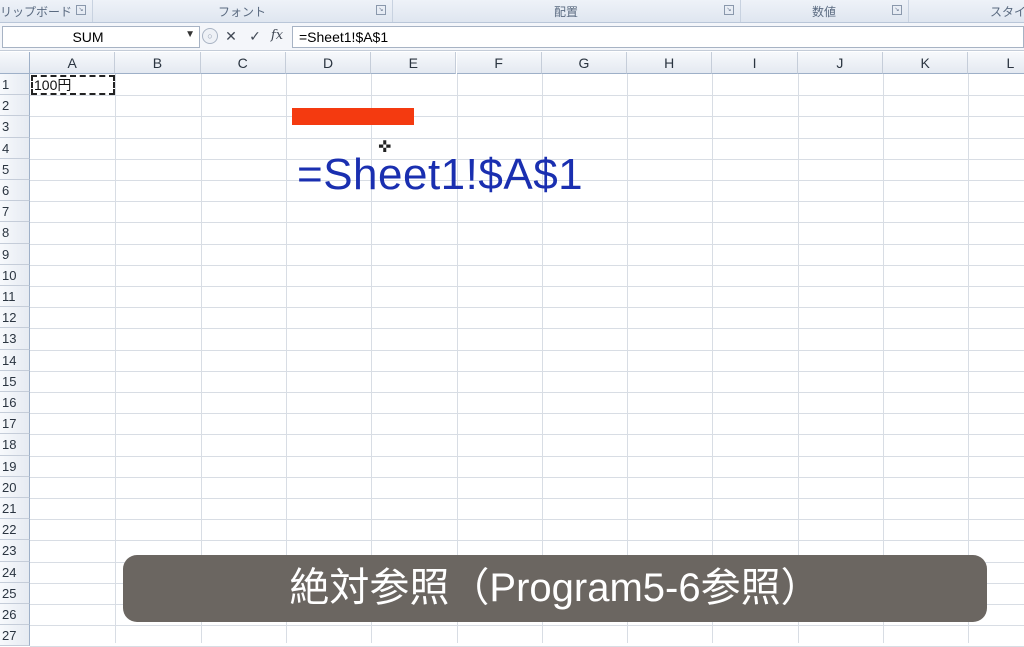 The width and height of the screenshot is (1024, 647). What do you see at coordinates (158, 63) in the screenshot?
I see `column-header-b: B` at bounding box center [158, 63].